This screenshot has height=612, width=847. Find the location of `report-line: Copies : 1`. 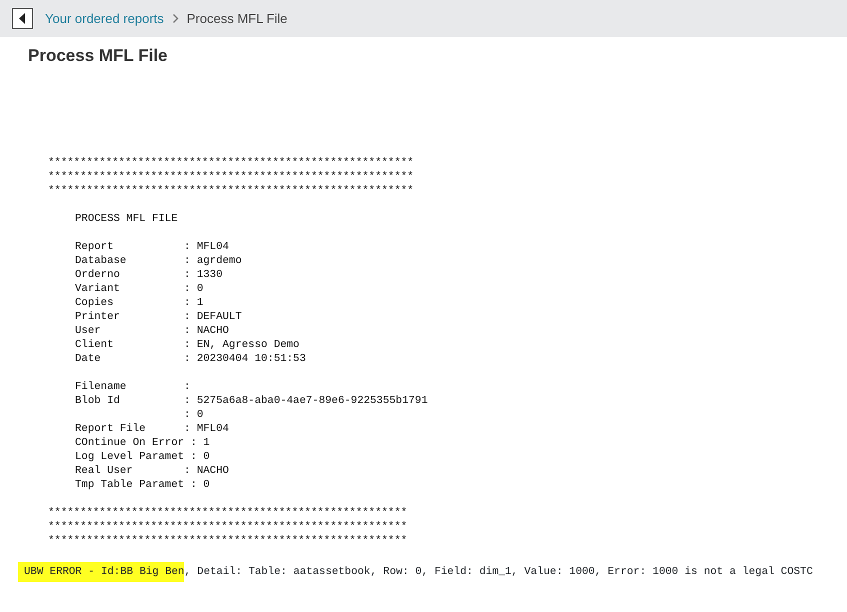

report-line: Copies : 1 is located at coordinates (139, 303).